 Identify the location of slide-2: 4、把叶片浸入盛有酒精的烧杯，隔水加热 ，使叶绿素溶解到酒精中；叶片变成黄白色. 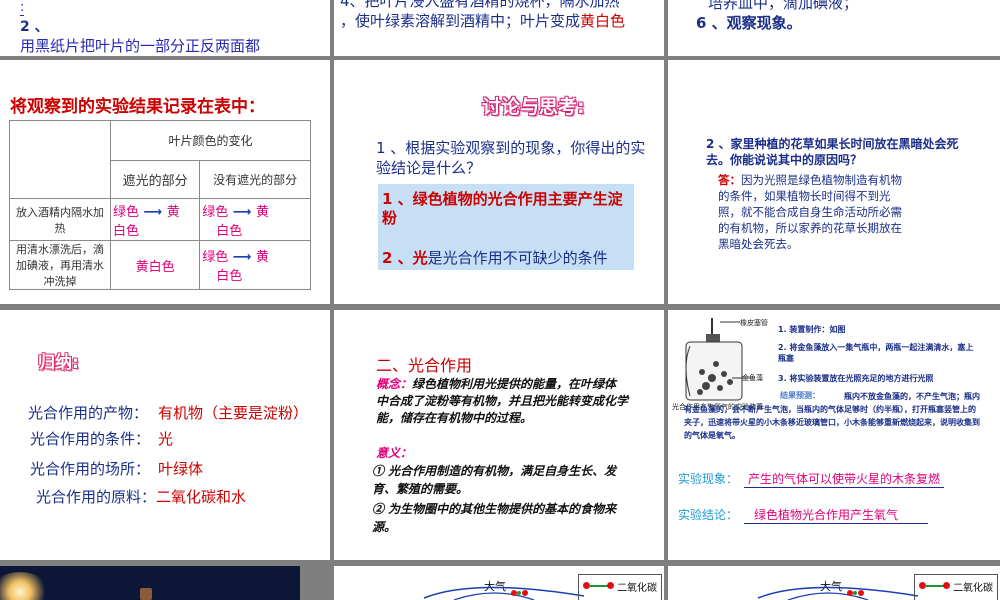
(499, 28).